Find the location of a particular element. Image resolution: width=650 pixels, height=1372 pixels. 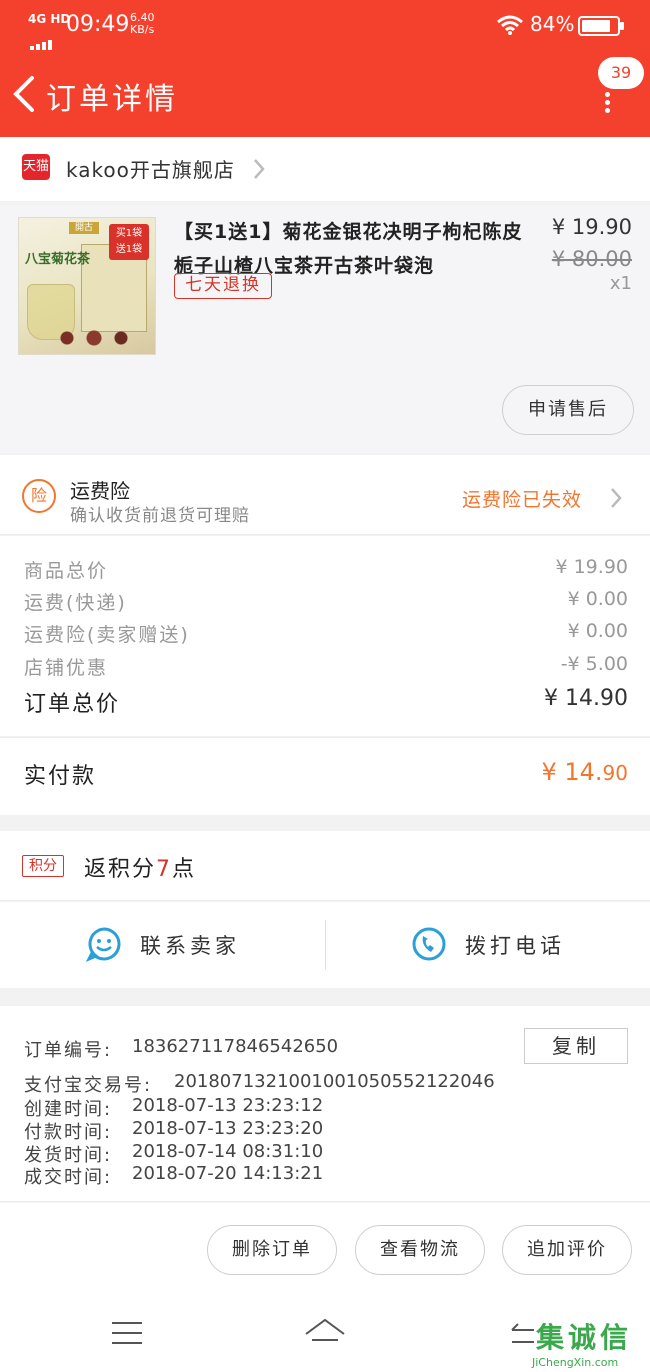

copy-button: 复制 is located at coordinates (576, 1046).